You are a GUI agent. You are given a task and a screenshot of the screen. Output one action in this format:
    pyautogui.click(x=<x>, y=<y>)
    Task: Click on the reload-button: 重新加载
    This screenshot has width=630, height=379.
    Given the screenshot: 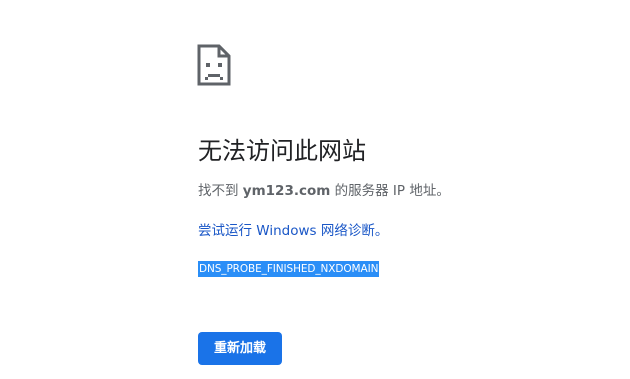 What is the action you would take?
    pyautogui.click(x=240, y=348)
    